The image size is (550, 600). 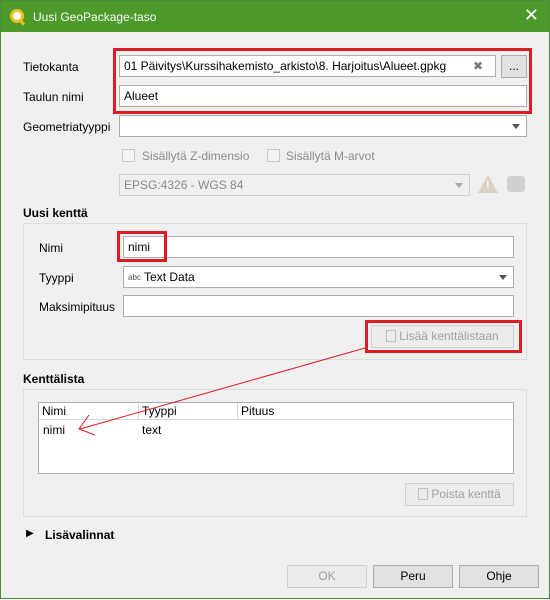 What do you see at coordinates (79, 535) in the screenshot?
I see `advanced-options-label: Lisävalinnat` at bounding box center [79, 535].